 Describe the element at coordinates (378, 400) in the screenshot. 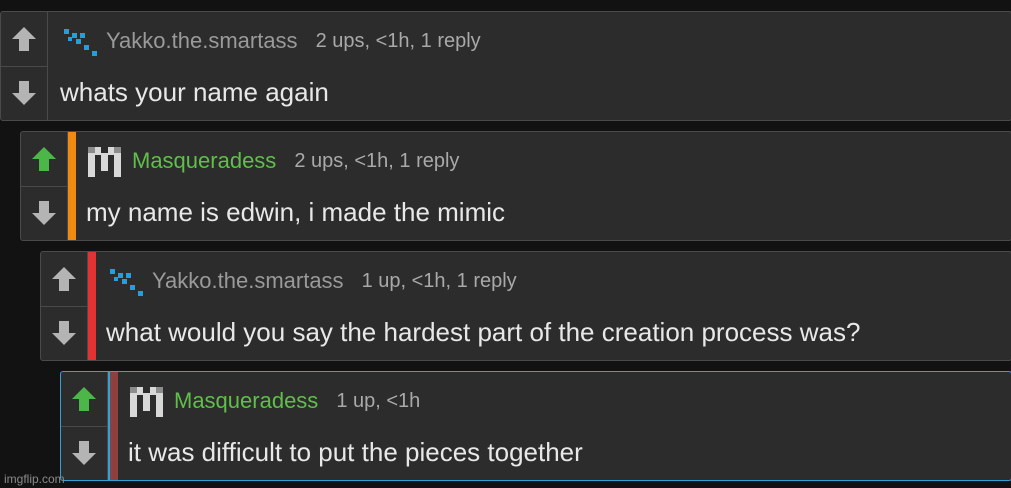

I see `comment-stats: 1 up, <1h` at that location.